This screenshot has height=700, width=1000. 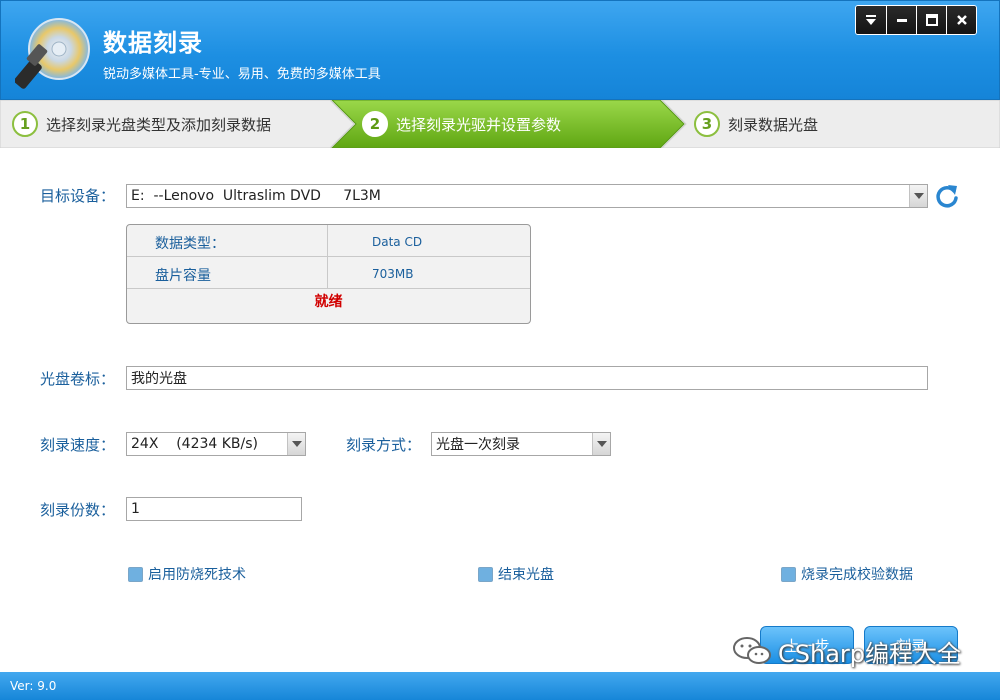 What do you see at coordinates (25, 124) in the screenshot?
I see `step-1-number: 1` at bounding box center [25, 124].